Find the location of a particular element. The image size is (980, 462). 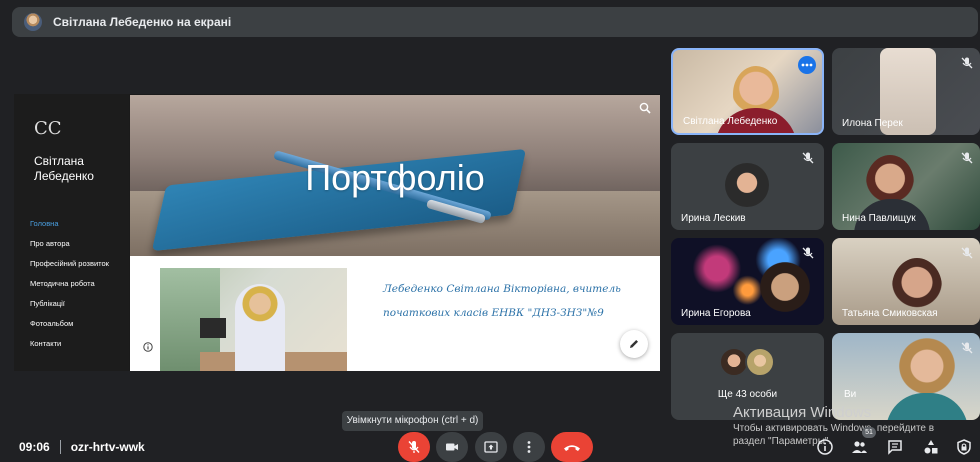

participant-tile: Татьяна Смиковская is located at coordinates (906, 281).